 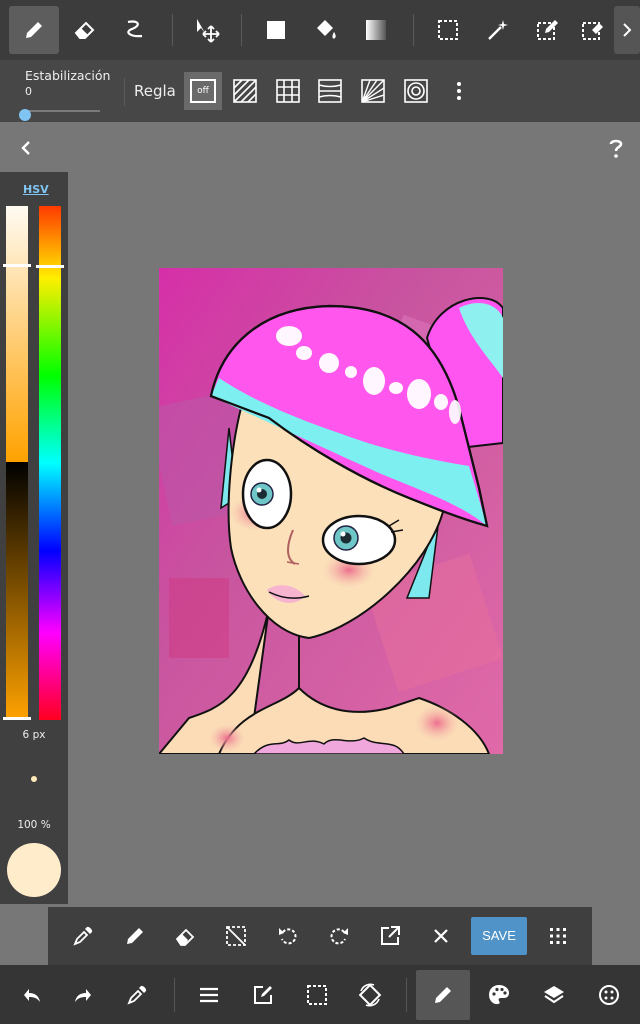 I want to click on color-mode-toggle: HSV, so click(x=36, y=189).